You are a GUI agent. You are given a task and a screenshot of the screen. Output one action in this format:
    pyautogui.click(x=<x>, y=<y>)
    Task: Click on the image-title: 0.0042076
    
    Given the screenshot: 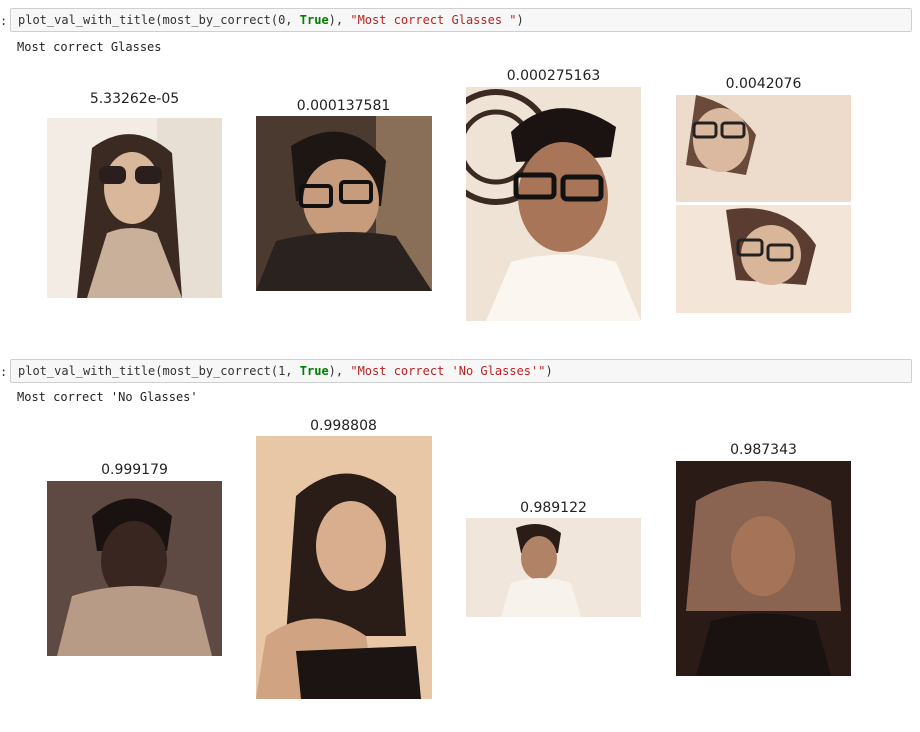 What is the action you would take?
    pyautogui.click(x=763, y=84)
    